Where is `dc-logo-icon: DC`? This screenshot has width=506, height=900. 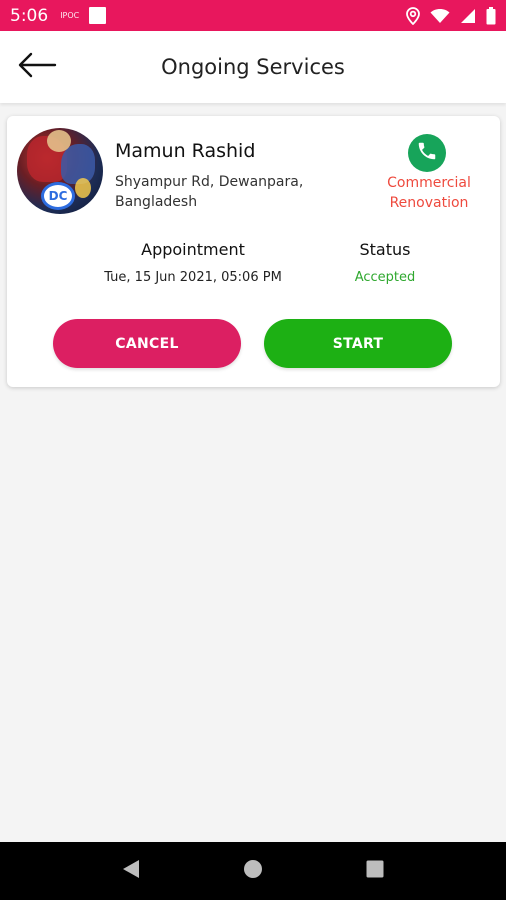 dc-logo-icon: DC is located at coordinates (58, 196).